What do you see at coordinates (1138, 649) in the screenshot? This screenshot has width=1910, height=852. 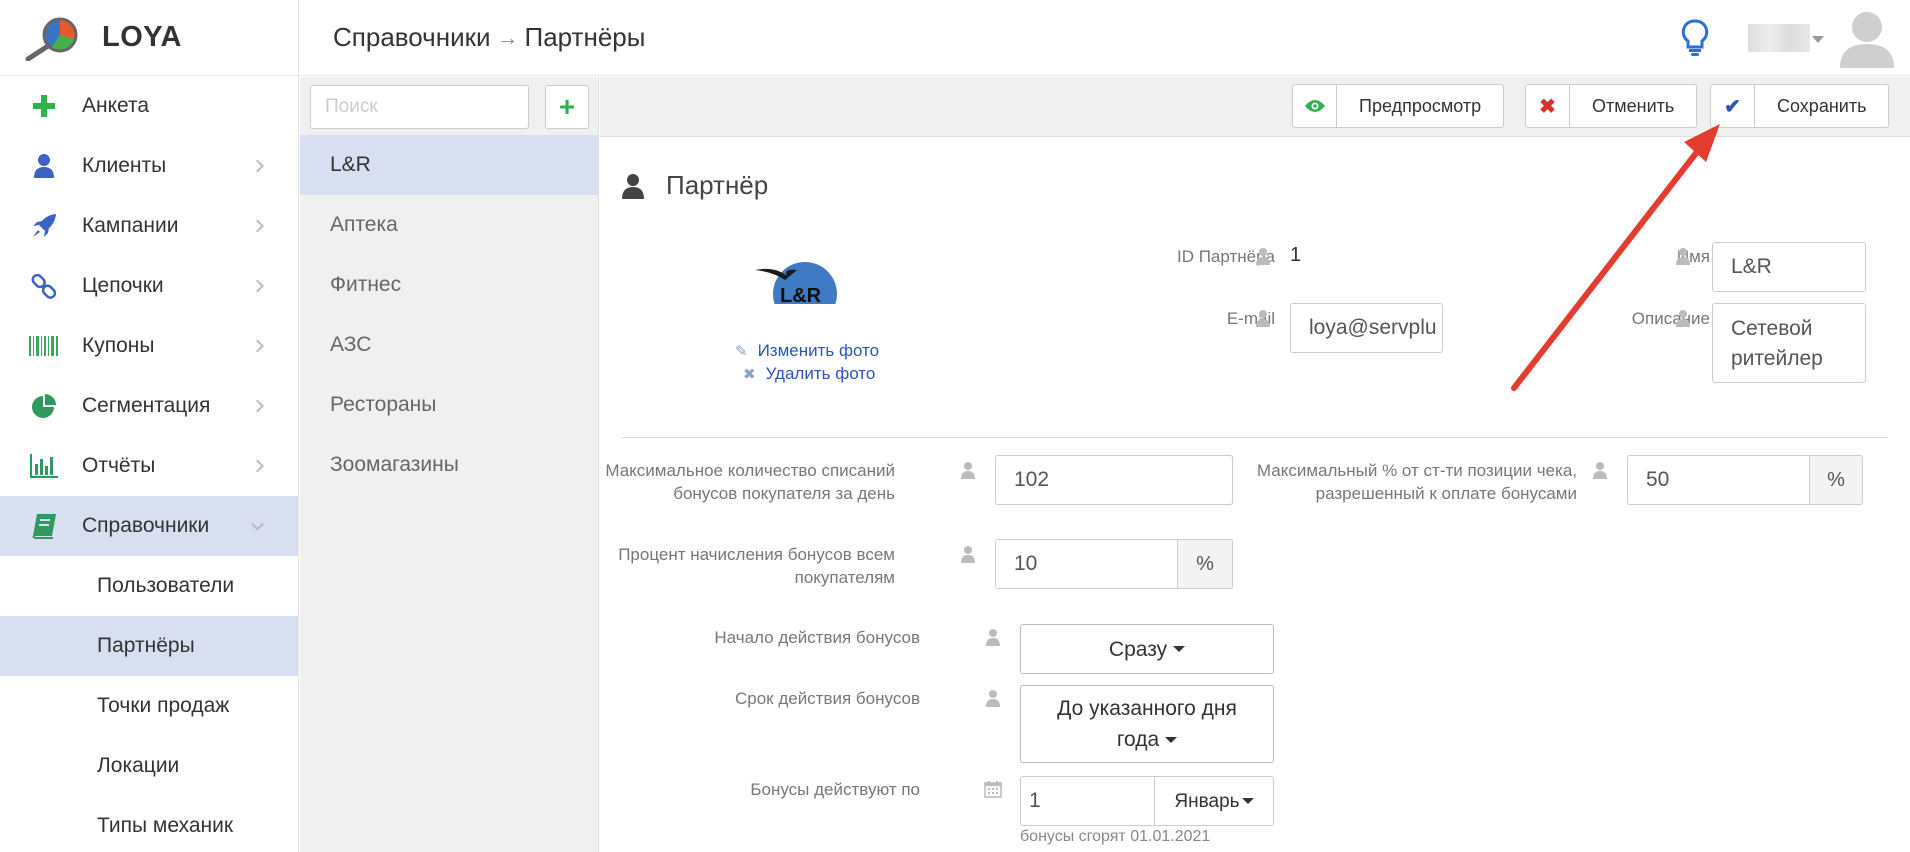 I see `bonus-start-value: Сразу` at bounding box center [1138, 649].